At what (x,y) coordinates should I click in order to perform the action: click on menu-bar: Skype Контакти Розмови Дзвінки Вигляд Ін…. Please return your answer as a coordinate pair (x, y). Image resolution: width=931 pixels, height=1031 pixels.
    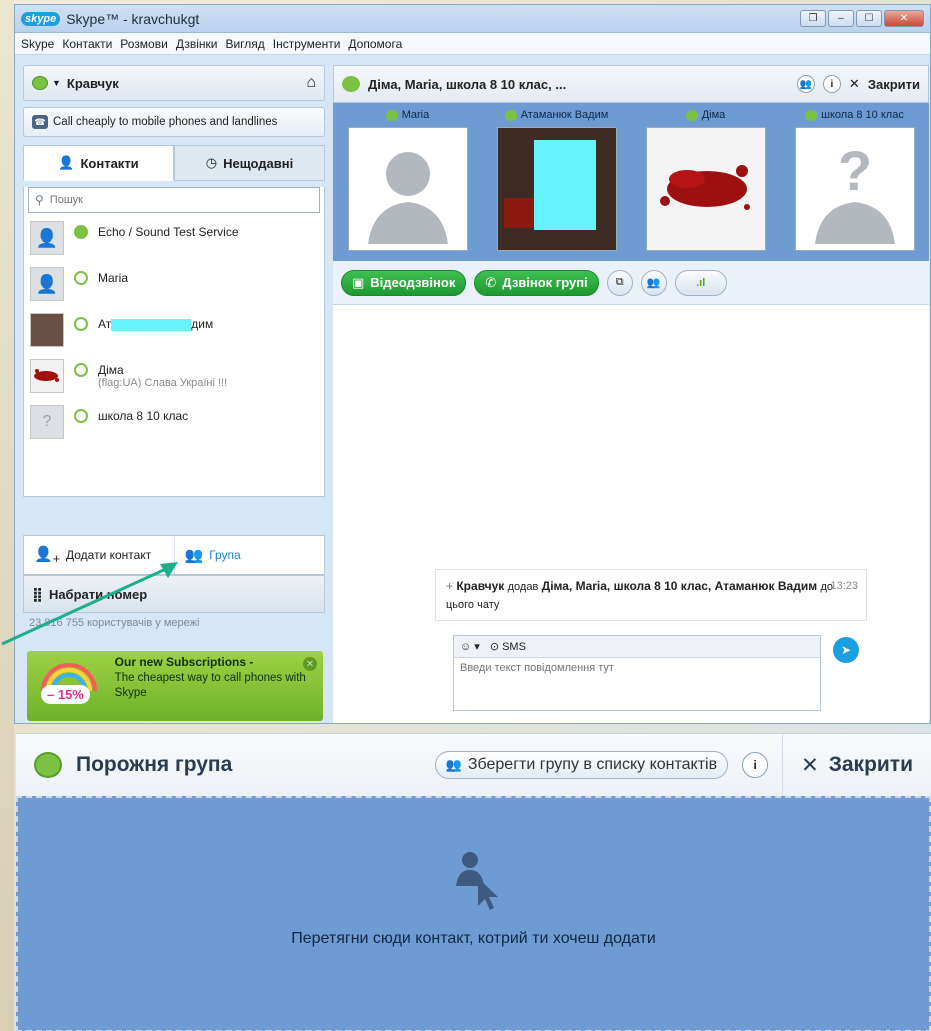
    Looking at the image, I should click on (472, 44).